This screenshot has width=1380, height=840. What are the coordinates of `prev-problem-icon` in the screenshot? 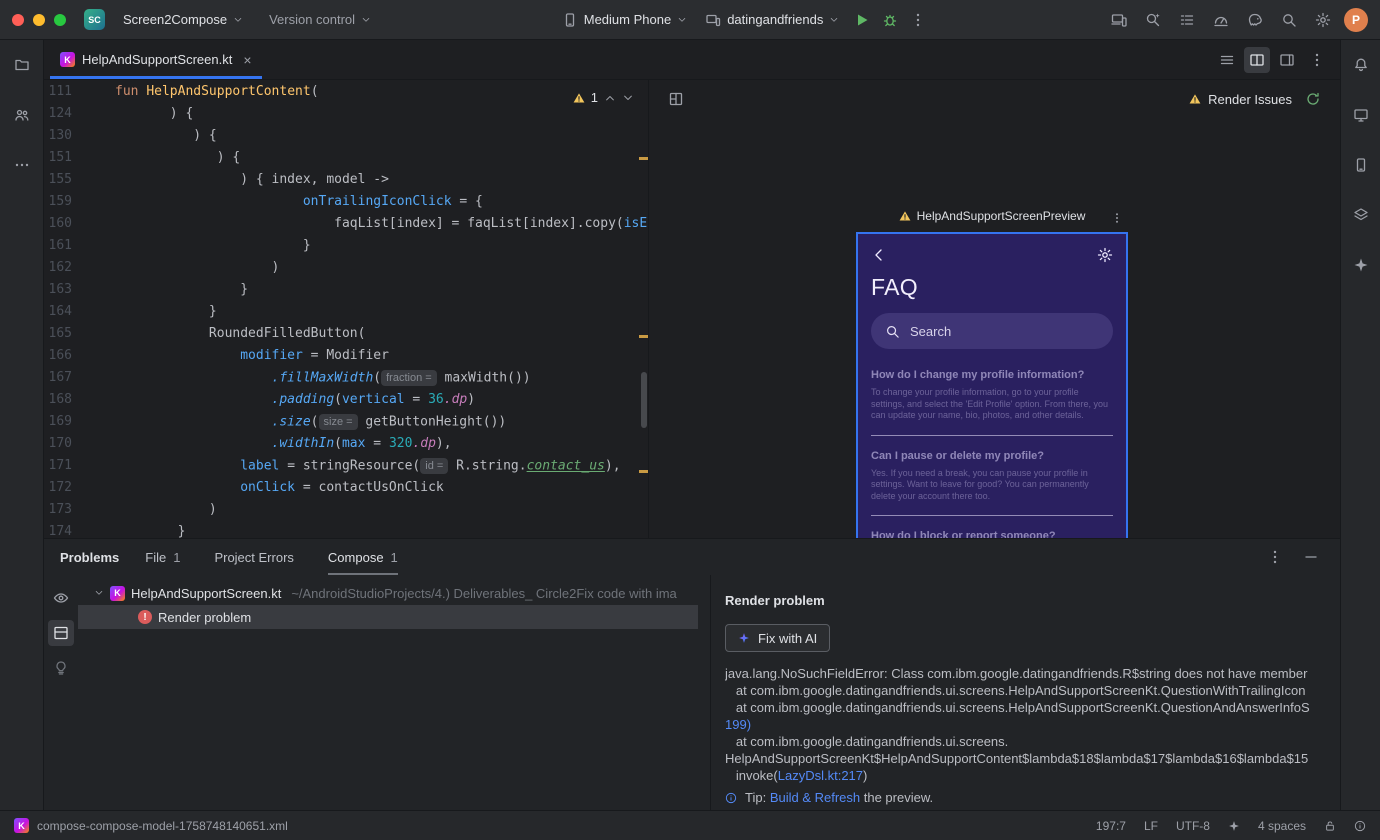 It's located at (610, 98).